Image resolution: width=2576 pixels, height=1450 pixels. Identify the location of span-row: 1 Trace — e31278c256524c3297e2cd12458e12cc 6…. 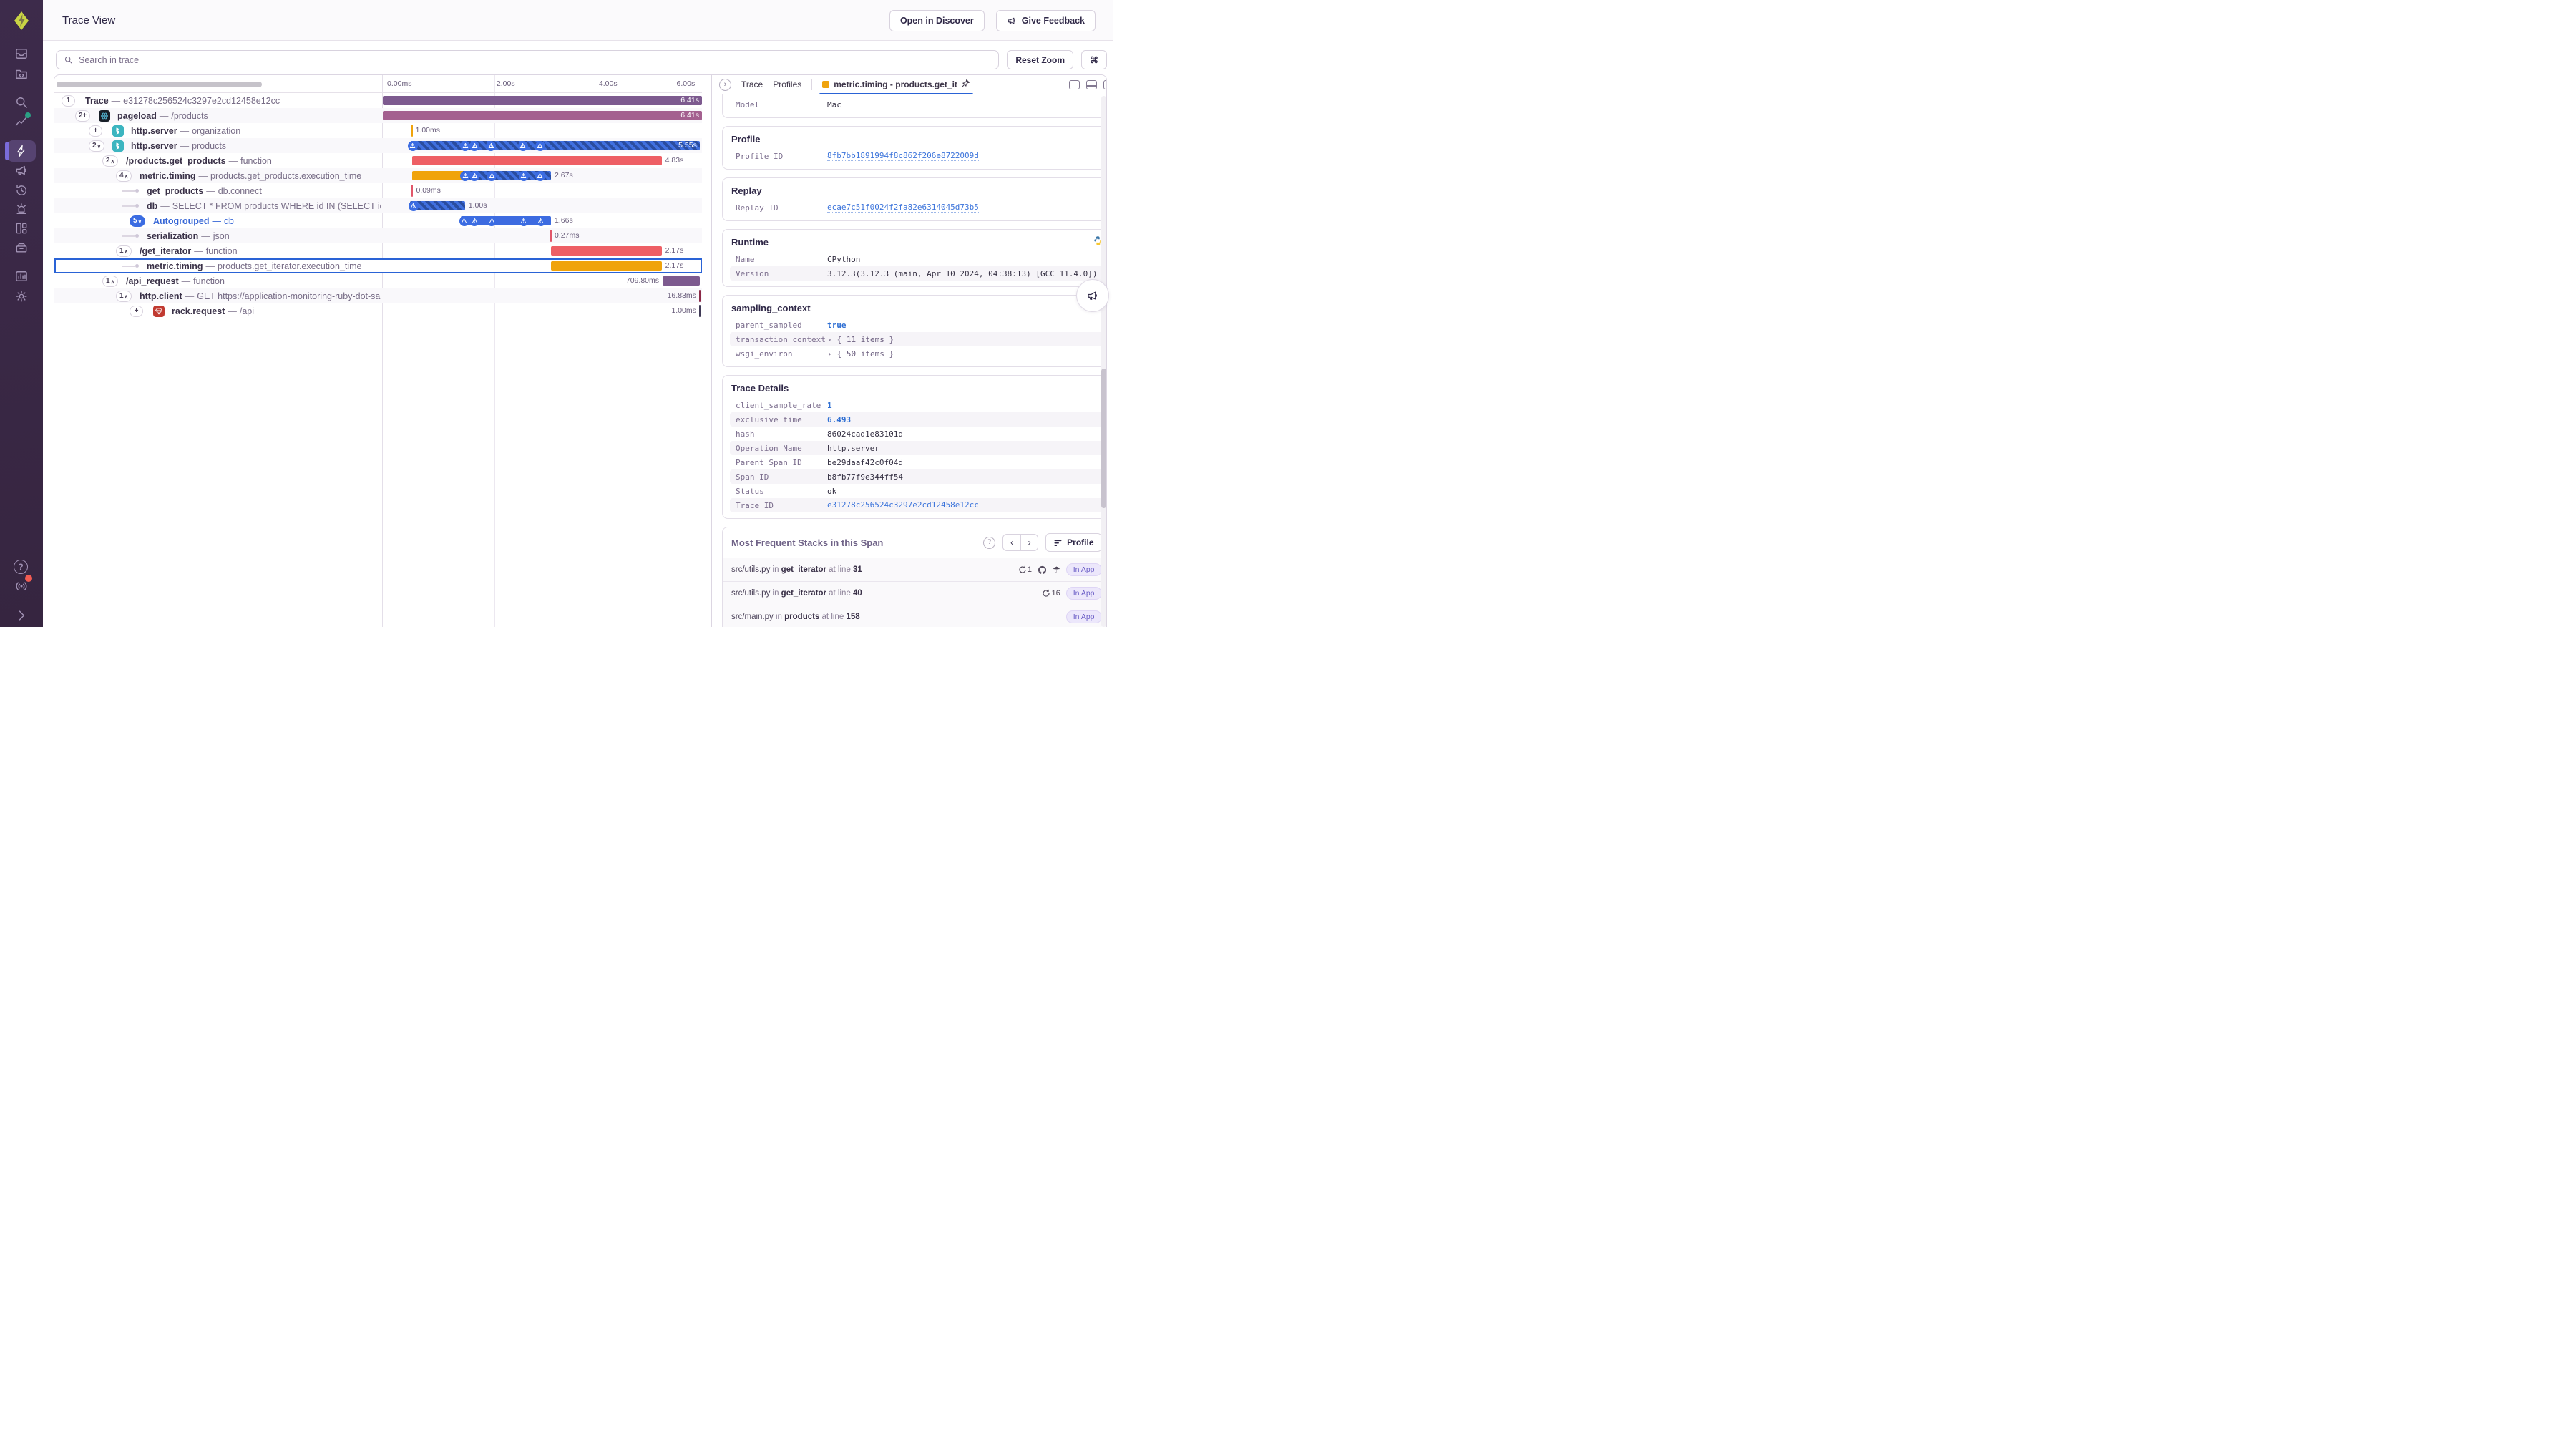
(378, 100).